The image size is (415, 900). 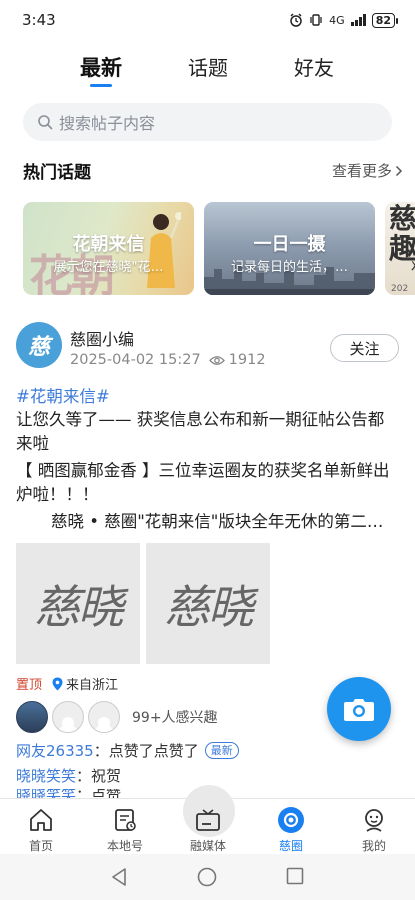 I want to click on post-datetime: 2025-04-02 15:27, so click(x=135, y=360).